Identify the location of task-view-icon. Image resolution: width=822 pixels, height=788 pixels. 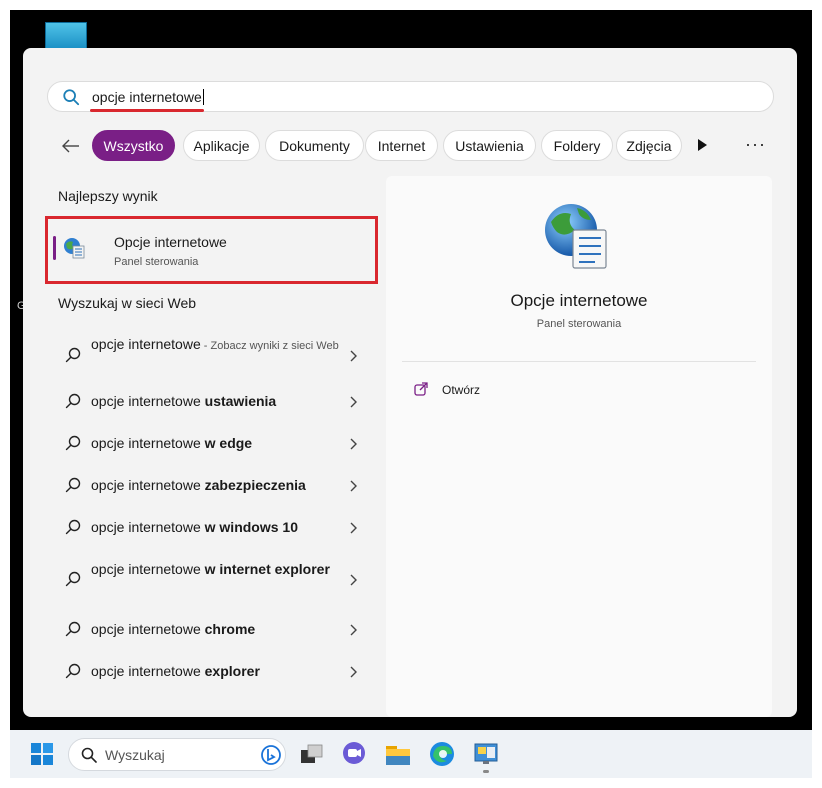
(312, 754).